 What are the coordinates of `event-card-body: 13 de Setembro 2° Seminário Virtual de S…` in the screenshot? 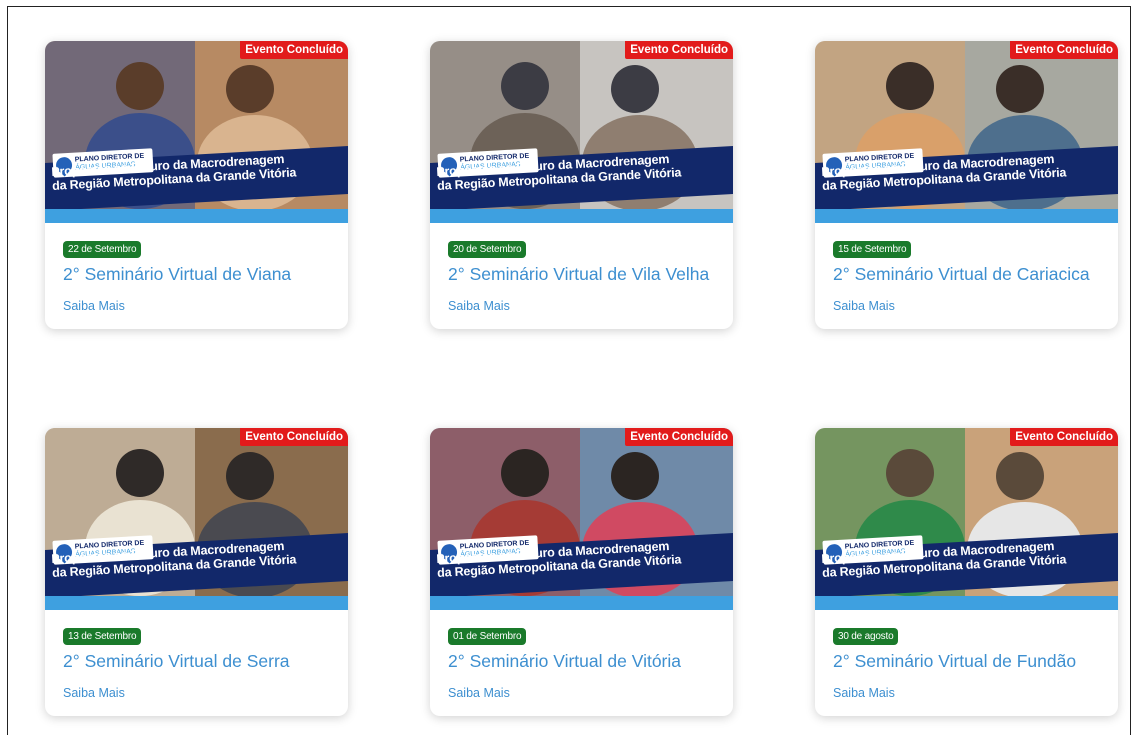 It's located at (196, 663).